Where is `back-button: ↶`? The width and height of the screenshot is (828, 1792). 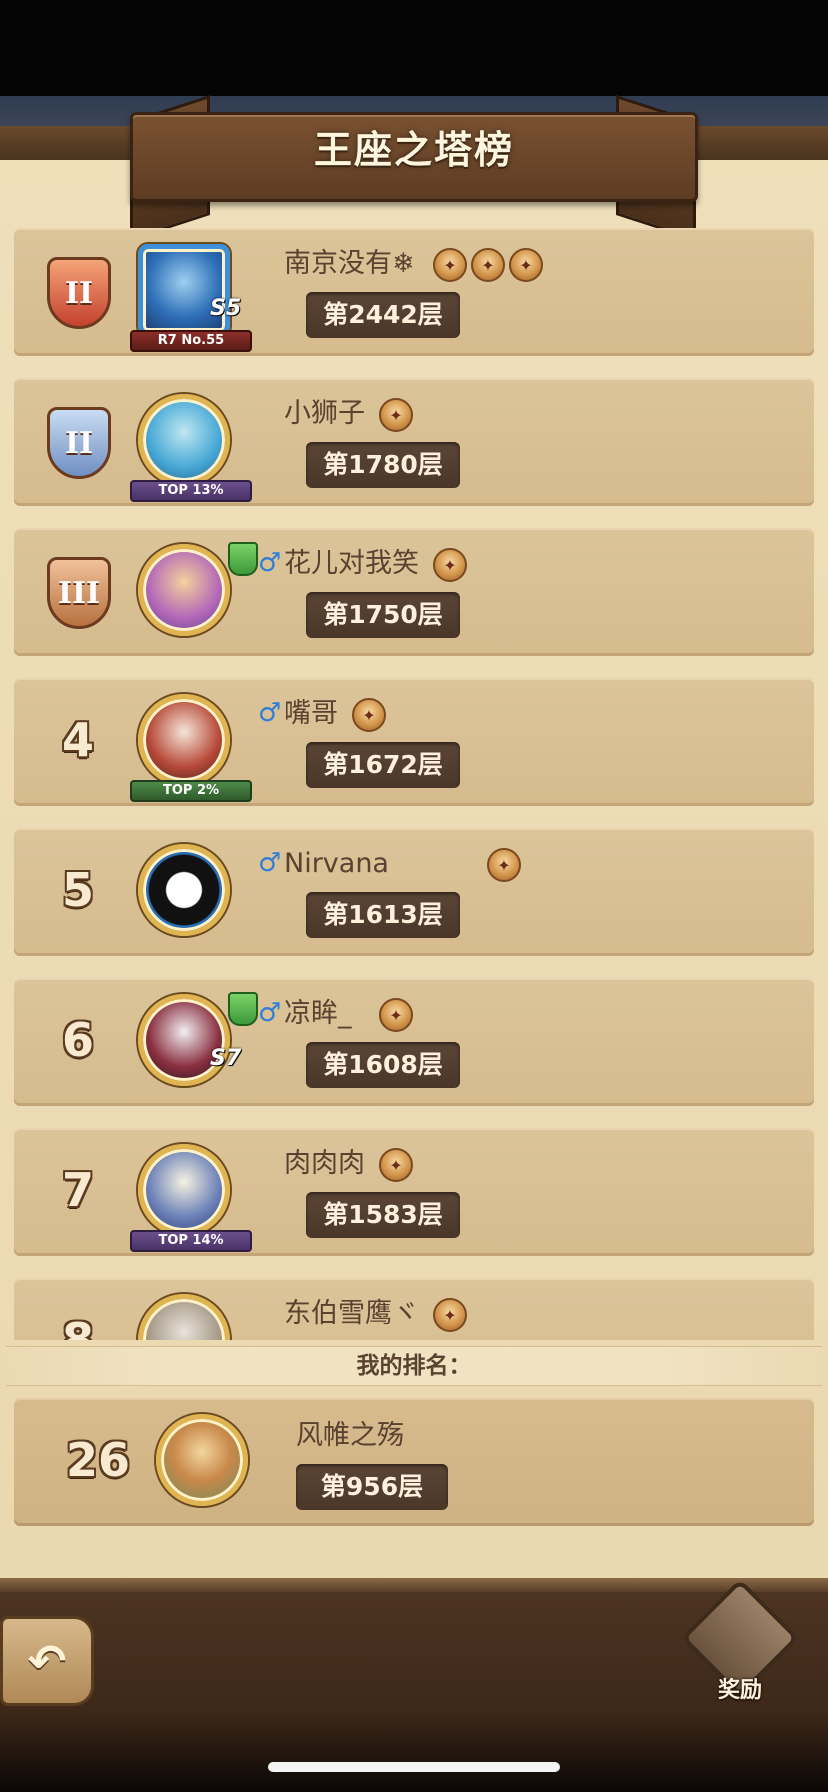
back-button: ↶ is located at coordinates (47, 1661).